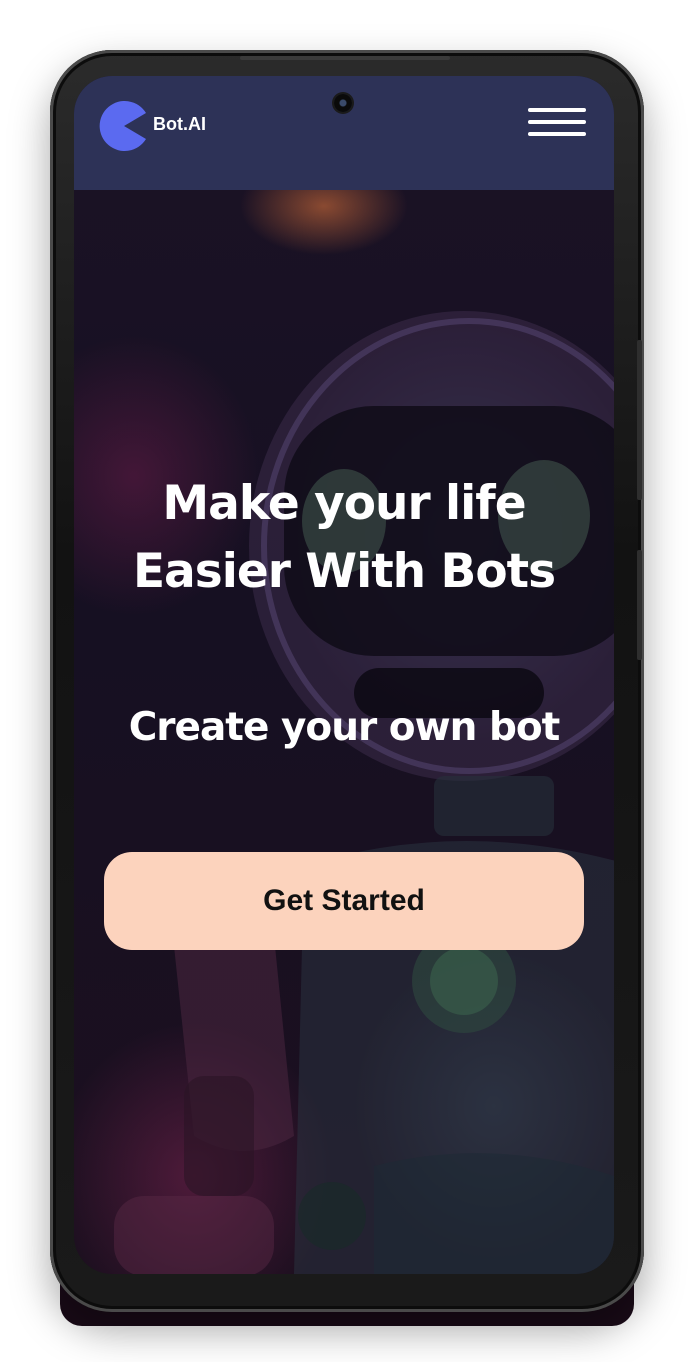 Image resolution: width=694 pixels, height=1362 pixels. I want to click on phone-power-button, so click(639, 605).